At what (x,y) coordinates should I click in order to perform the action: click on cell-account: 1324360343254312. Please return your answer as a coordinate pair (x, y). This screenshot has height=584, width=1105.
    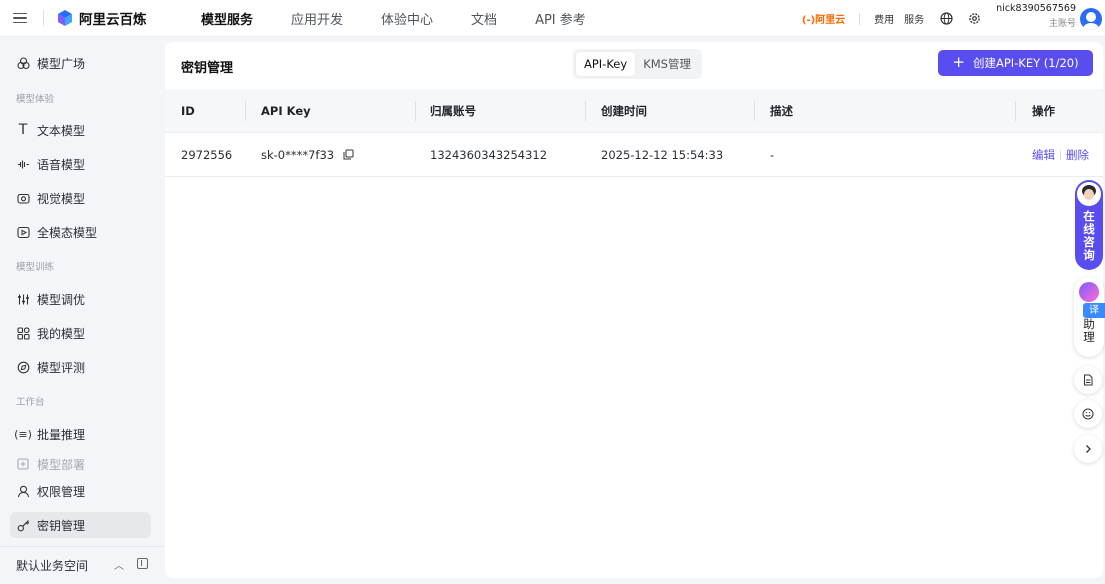
    Looking at the image, I should click on (489, 155).